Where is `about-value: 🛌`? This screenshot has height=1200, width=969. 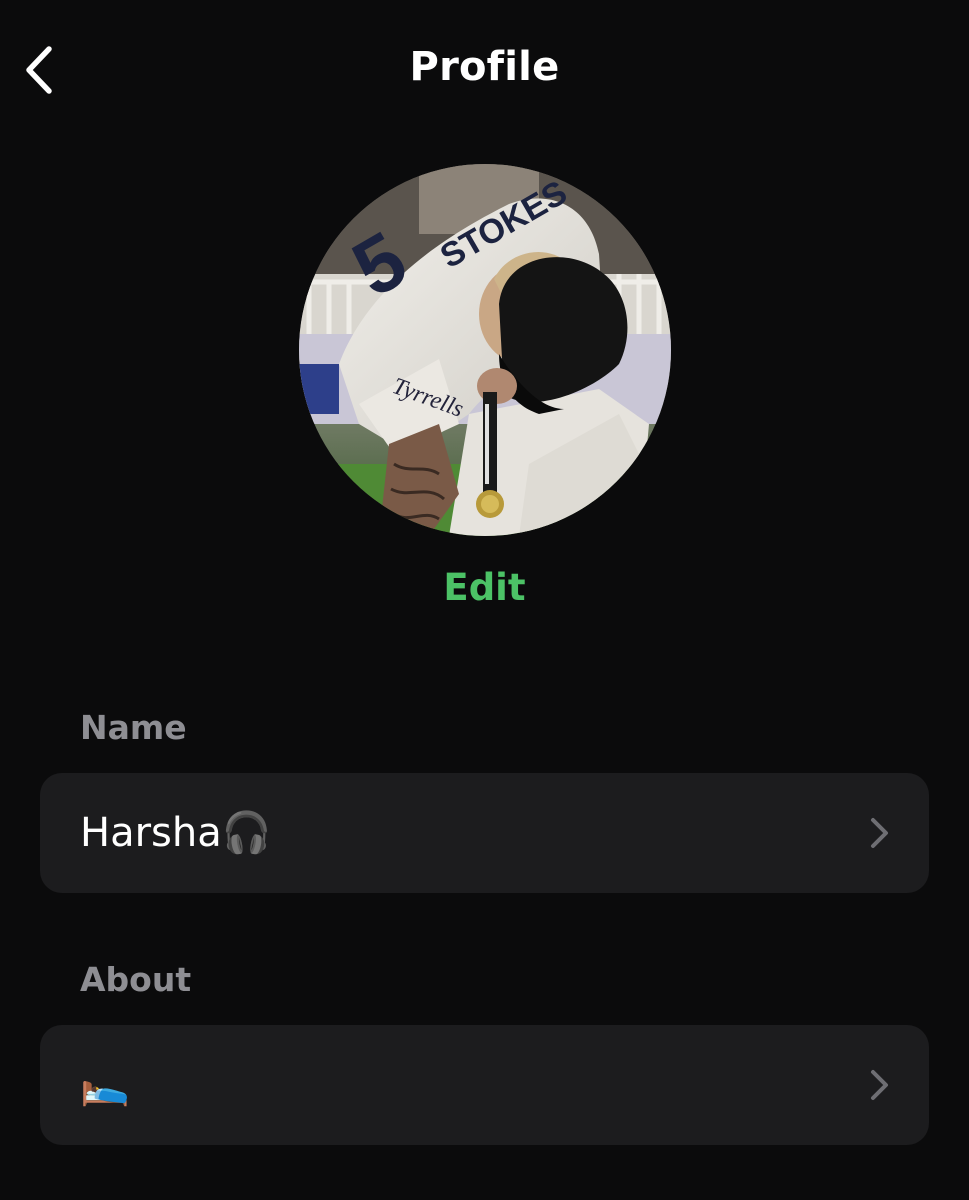
about-value: 🛌 is located at coordinates (105, 1085).